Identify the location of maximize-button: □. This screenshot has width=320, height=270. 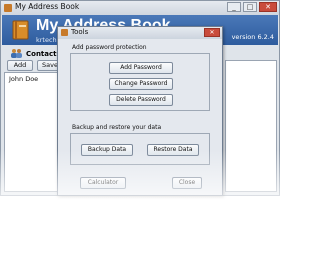
(250, 7).